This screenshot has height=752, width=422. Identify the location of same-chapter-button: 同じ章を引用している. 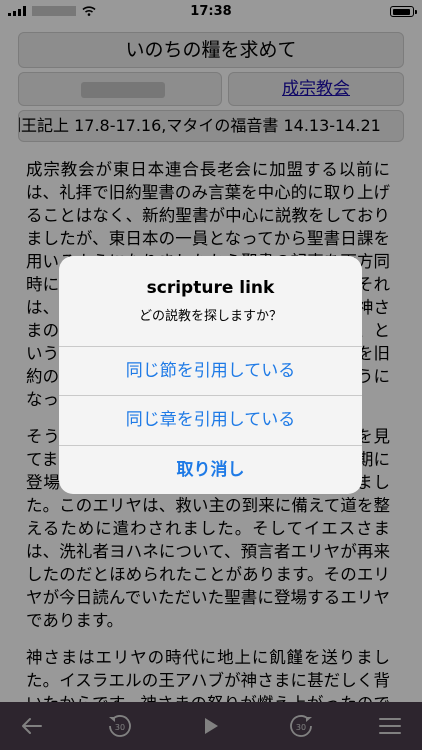
(210, 420).